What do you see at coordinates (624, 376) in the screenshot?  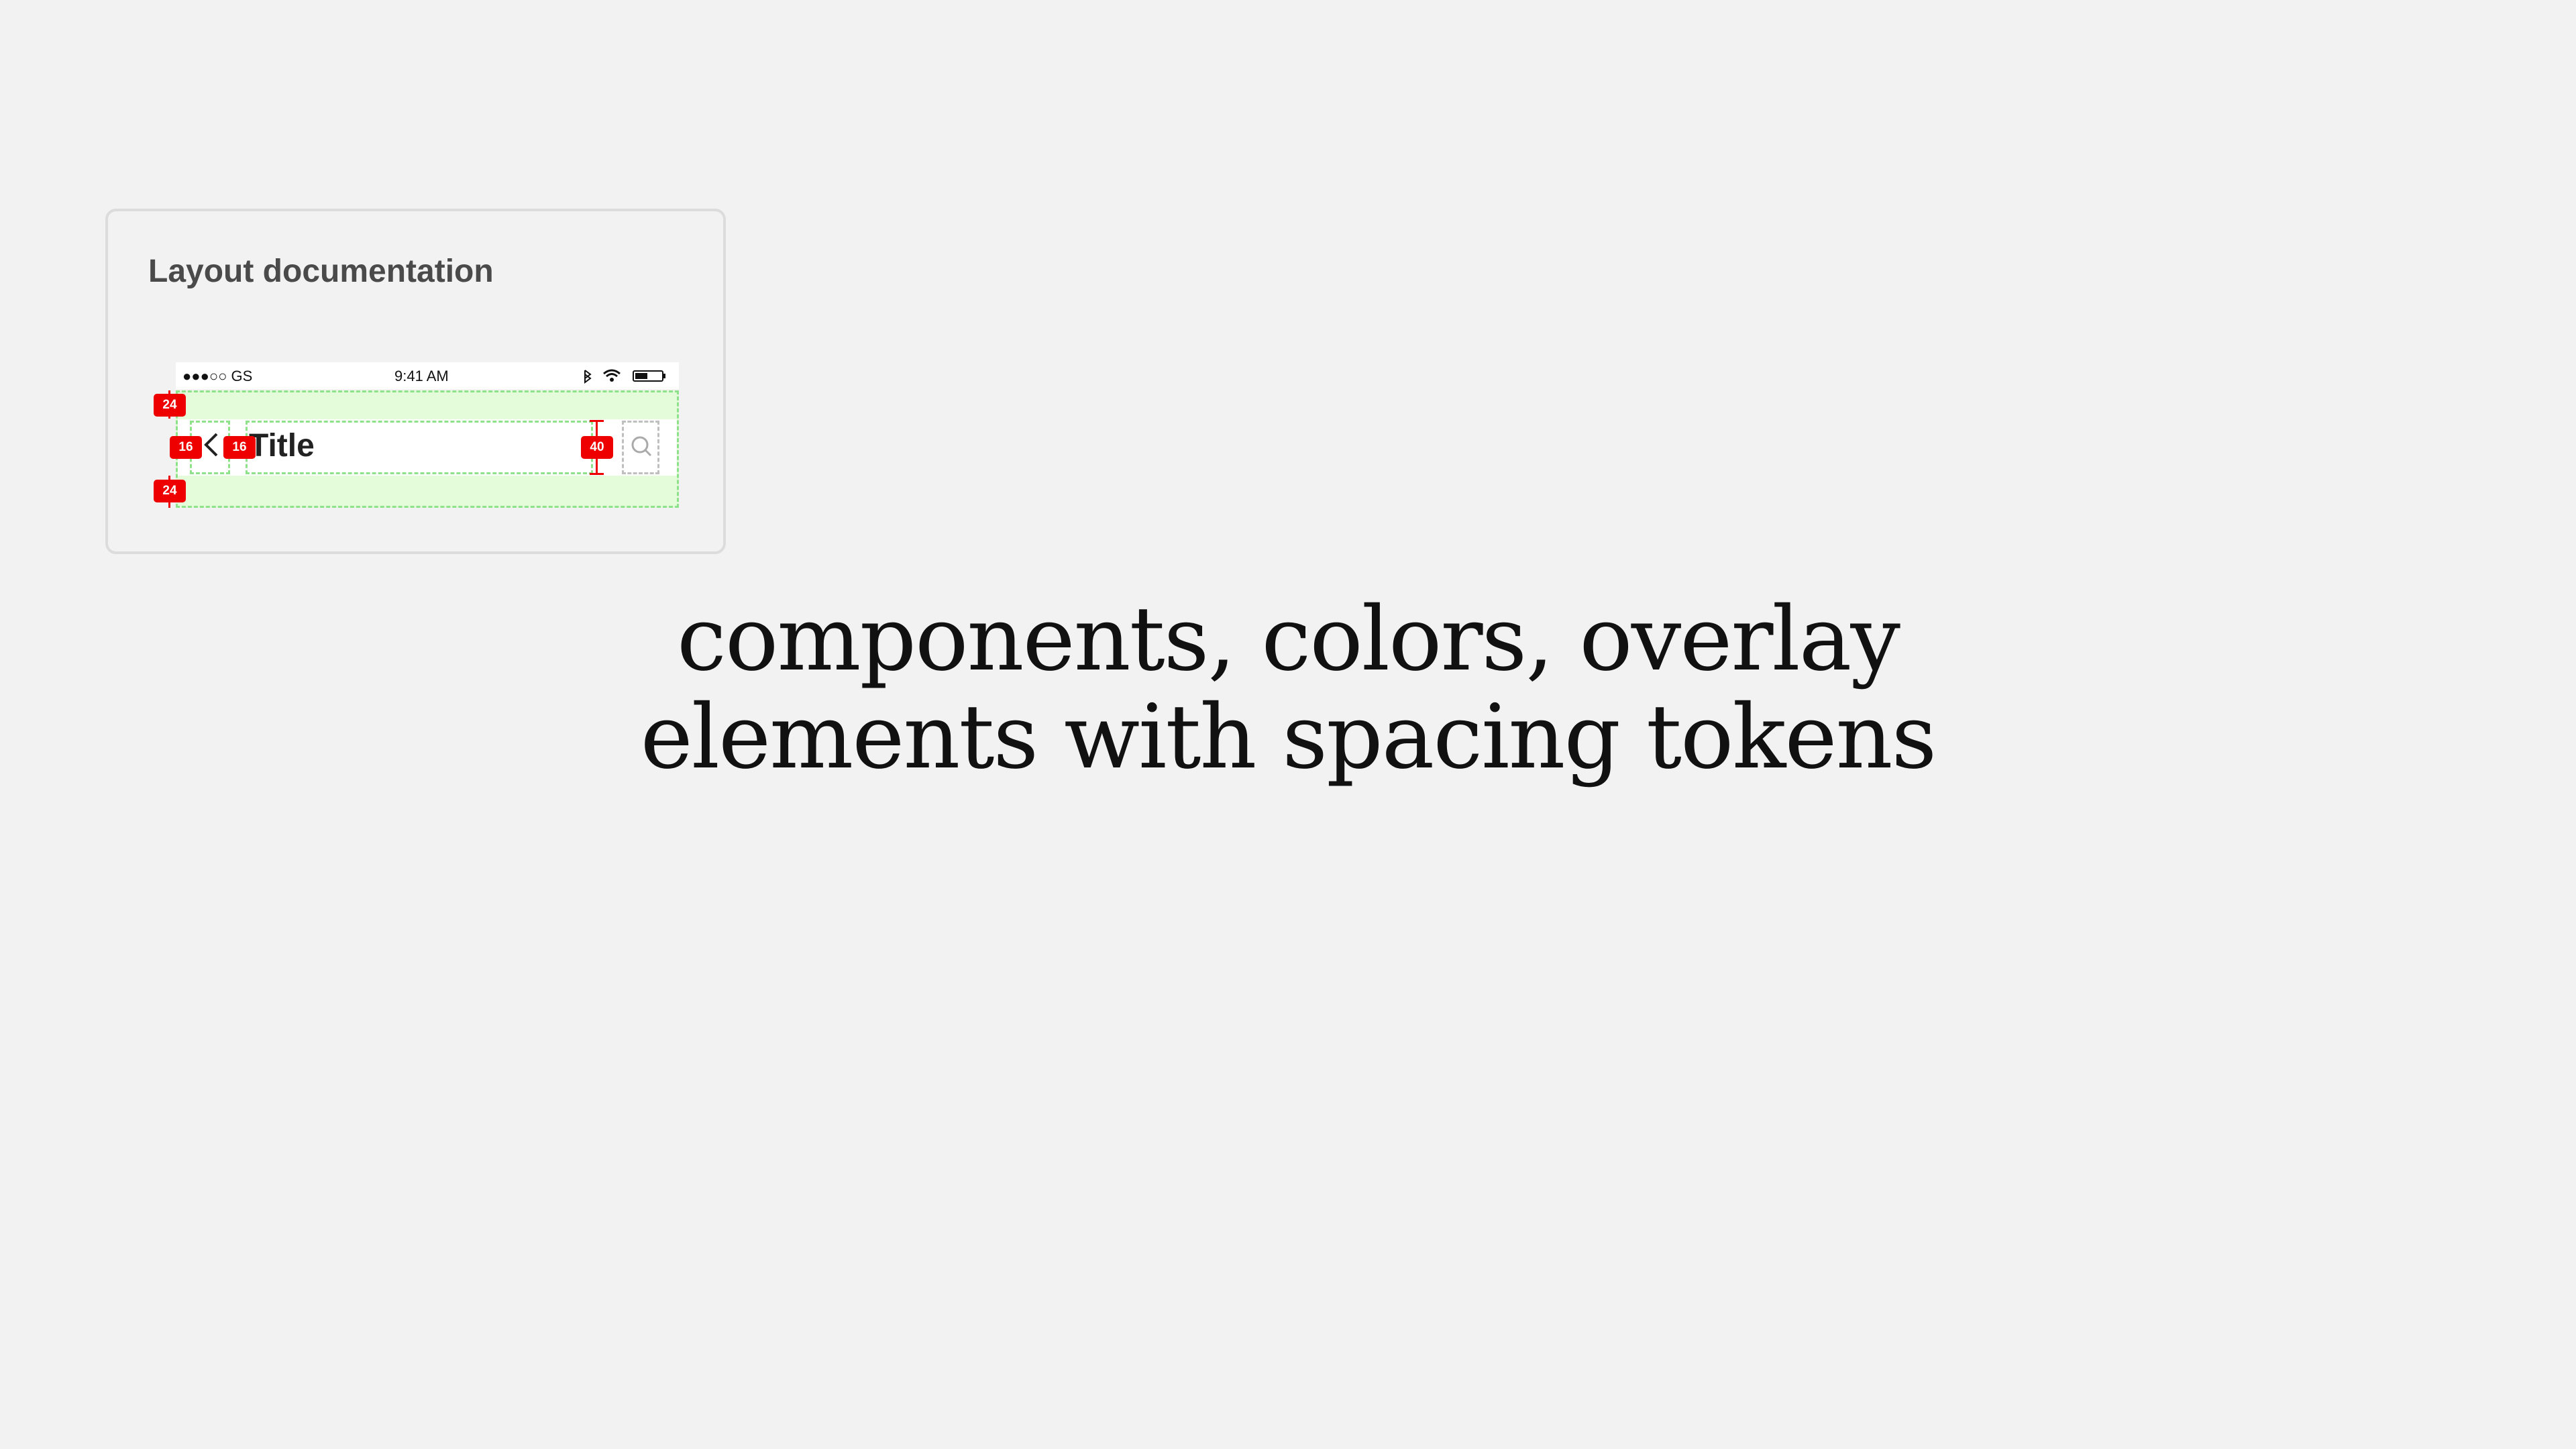 I see `status-icons` at bounding box center [624, 376].